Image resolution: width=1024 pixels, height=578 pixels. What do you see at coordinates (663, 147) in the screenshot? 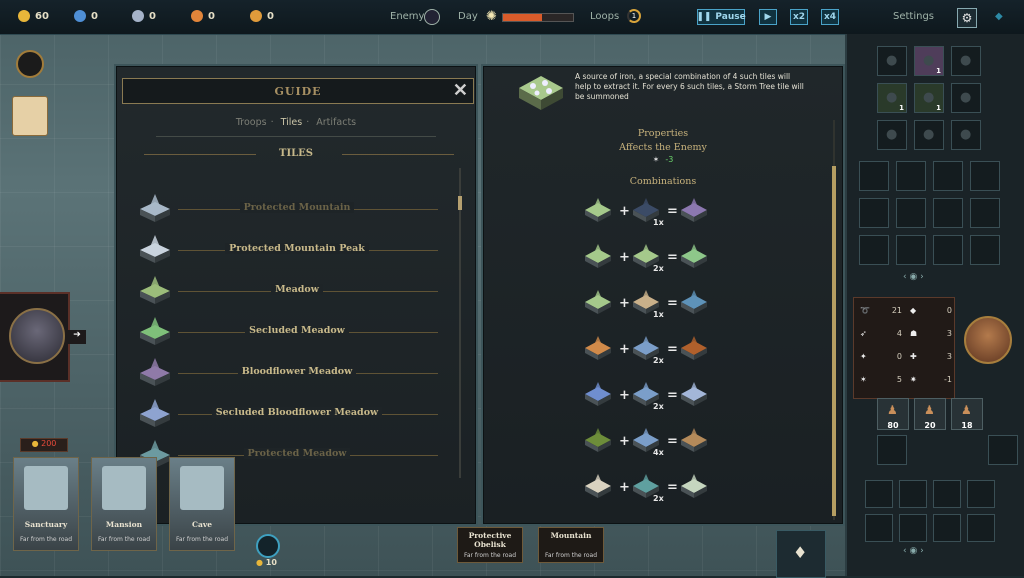
I see `affects-enemy-label: Affects the Enemy` at bounding box center [663, 147].